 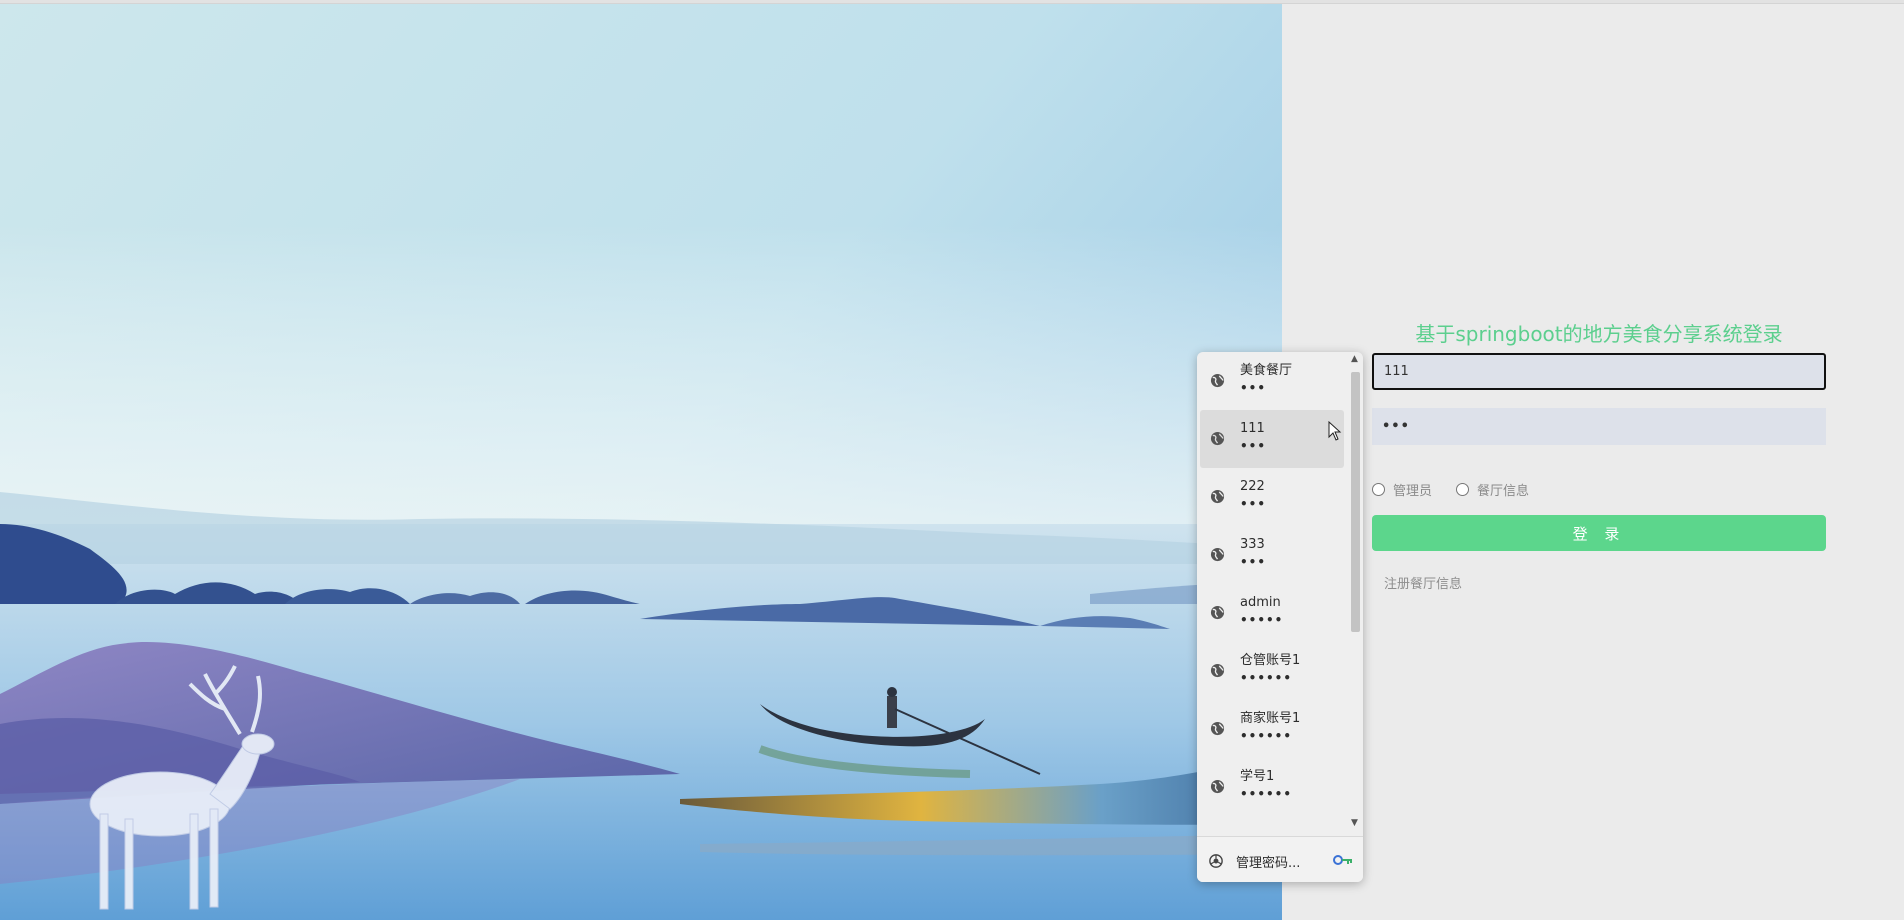 I want to click on scroll-up-icon: ▲, so click(x=1354, y=359).